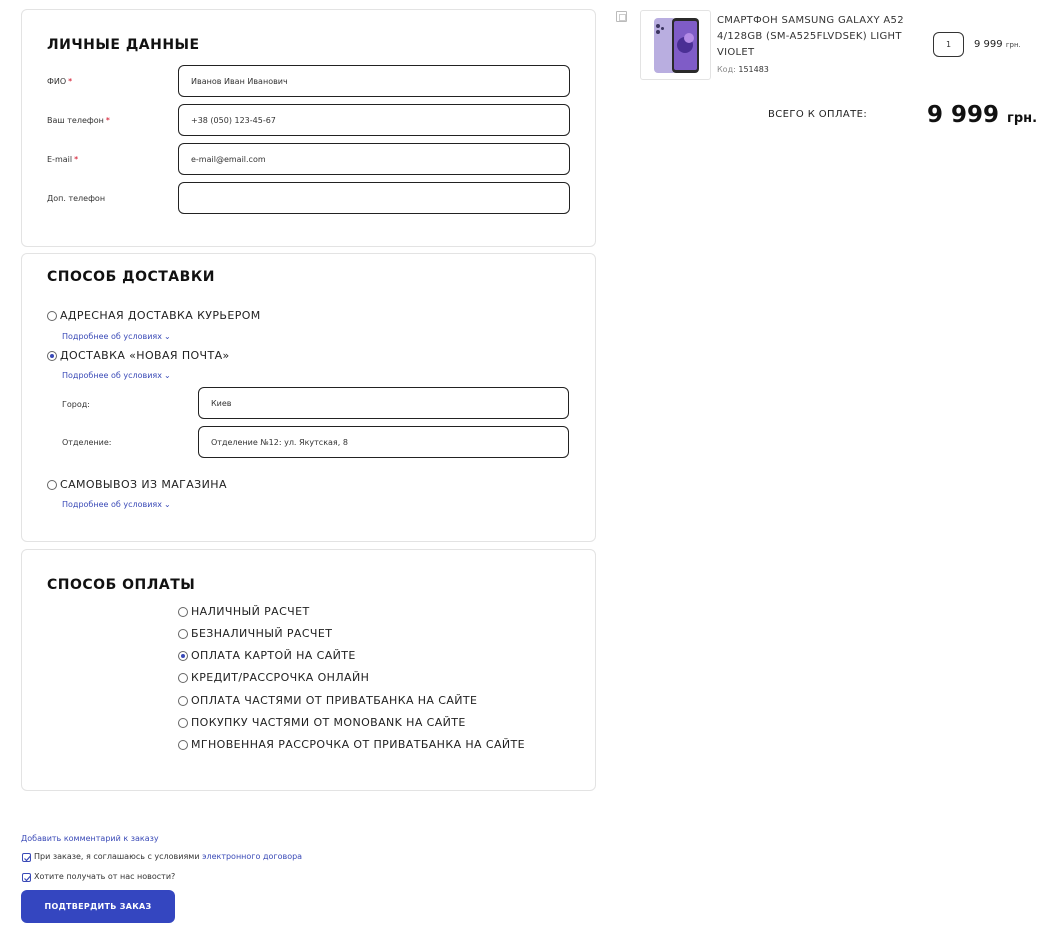 The image size is (1044, 932). Describe the element at coordinates (383, 442) in the screenshot. I see `branch-input` at that location.